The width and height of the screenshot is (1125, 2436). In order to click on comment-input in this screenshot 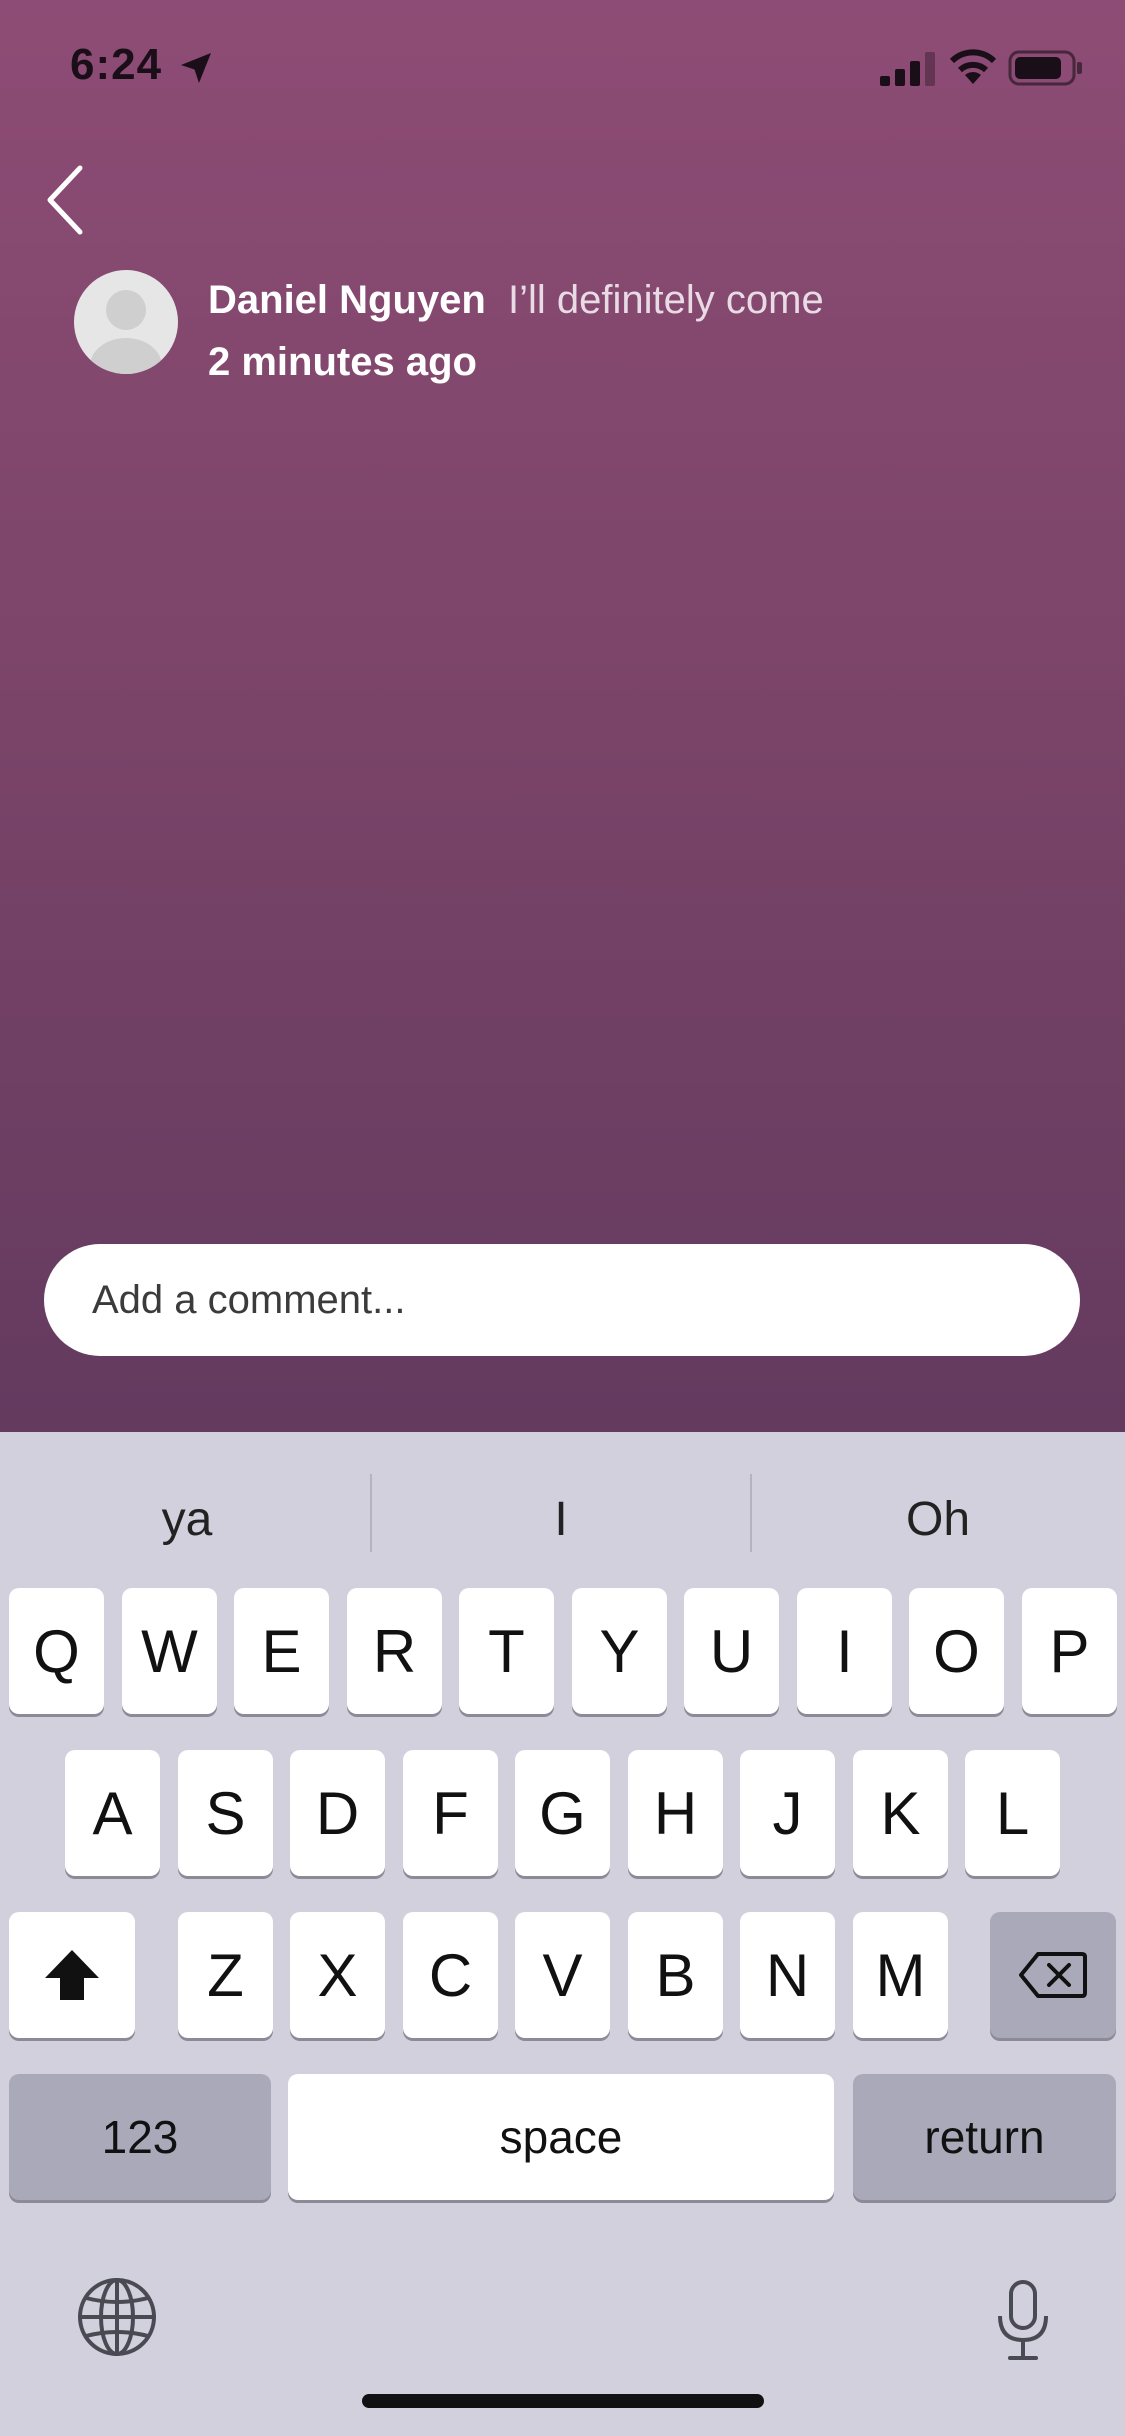, I will do `click(562, 1300)`.